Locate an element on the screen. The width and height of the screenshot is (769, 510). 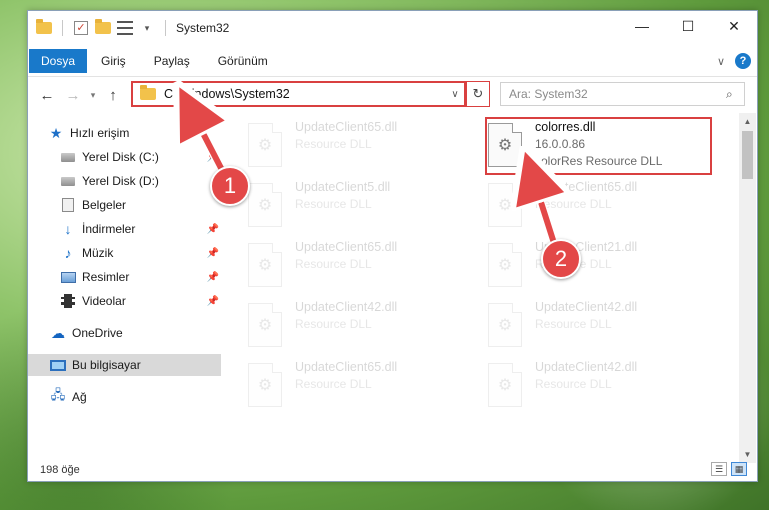
disk-icon is located at coordinates (68, 181).